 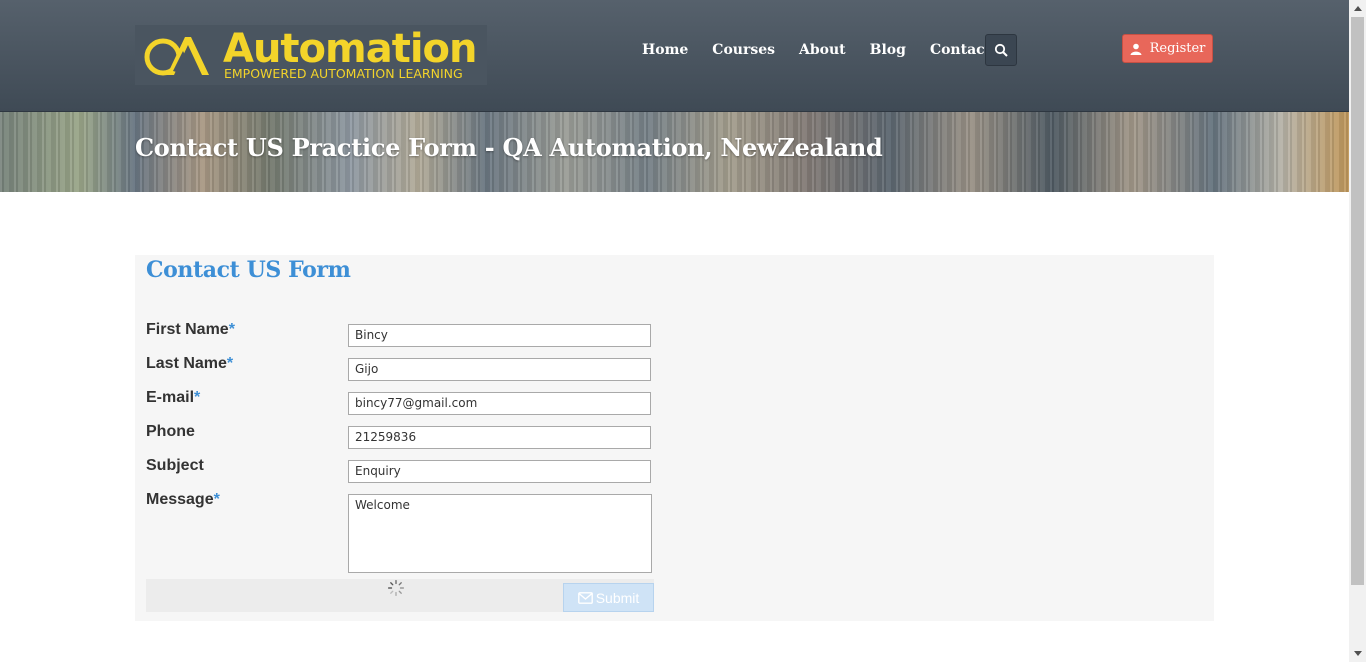 What do you see at coordinates (499, 437) in the screenshot?
I see `phone-field: 21259836` at bounding box center [499, 437].